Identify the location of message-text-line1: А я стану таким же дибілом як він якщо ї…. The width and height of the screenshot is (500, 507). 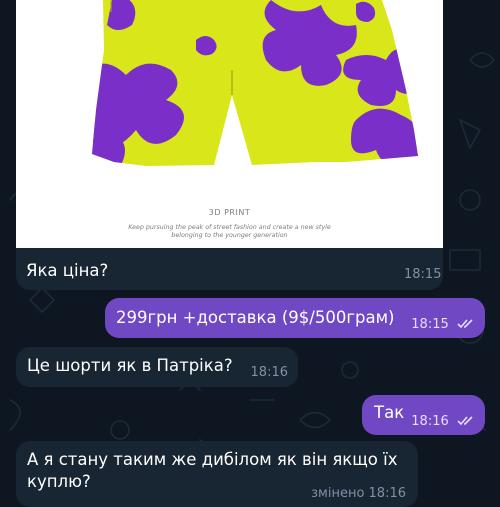
(212, 459).